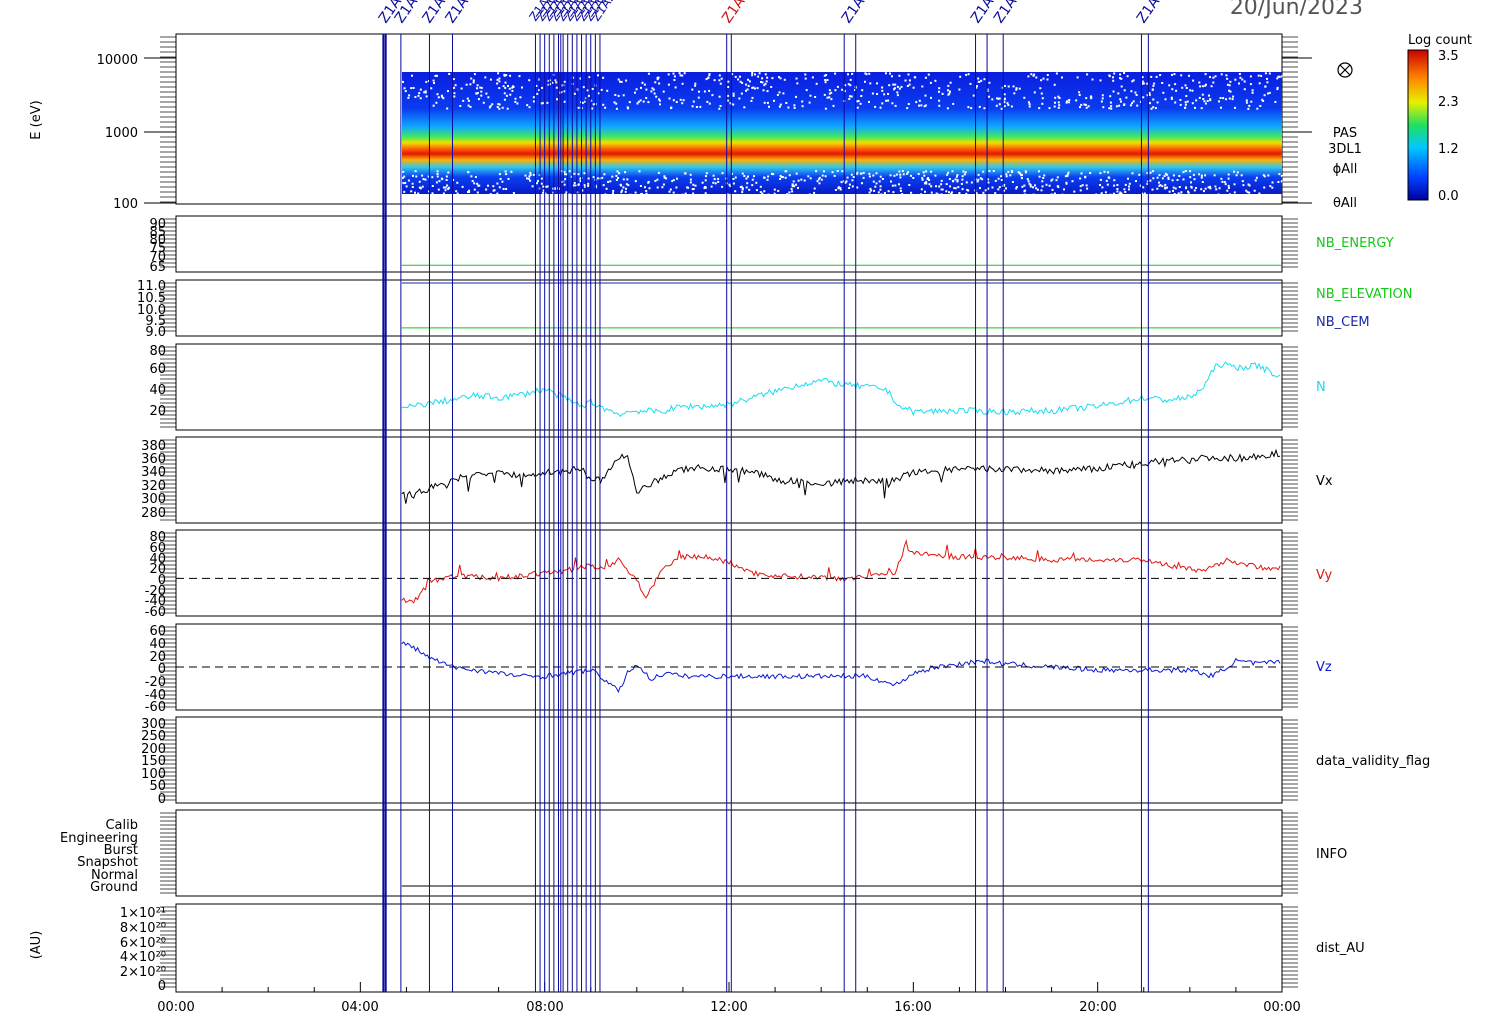 This screenshot has height=1020, width=1512. Describe the element at coordinates (157, 390) in the screenshot. I see `density-tick: 40` at that location.